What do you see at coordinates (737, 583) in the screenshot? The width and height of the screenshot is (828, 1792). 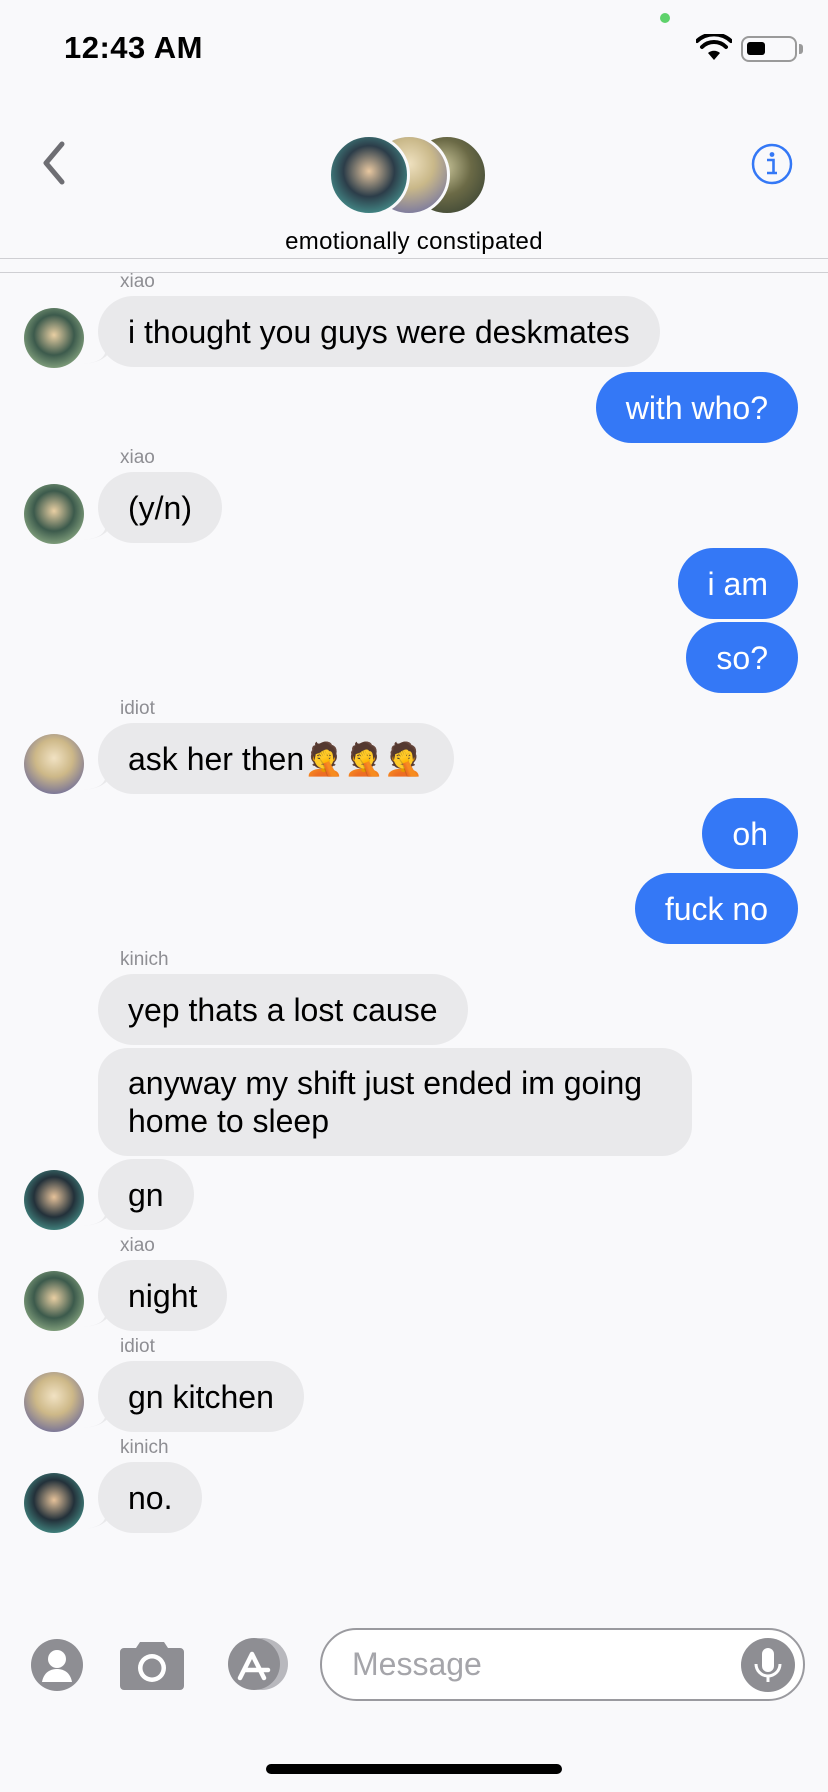 I see `message-bubble-outgoing: i am` at bounding box center [737, 583].